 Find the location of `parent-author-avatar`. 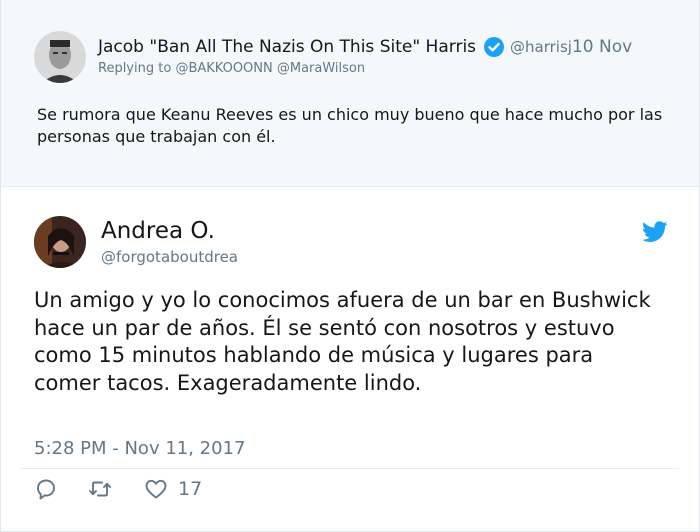

parent-author-avatar is located at coordinates (60, 57).